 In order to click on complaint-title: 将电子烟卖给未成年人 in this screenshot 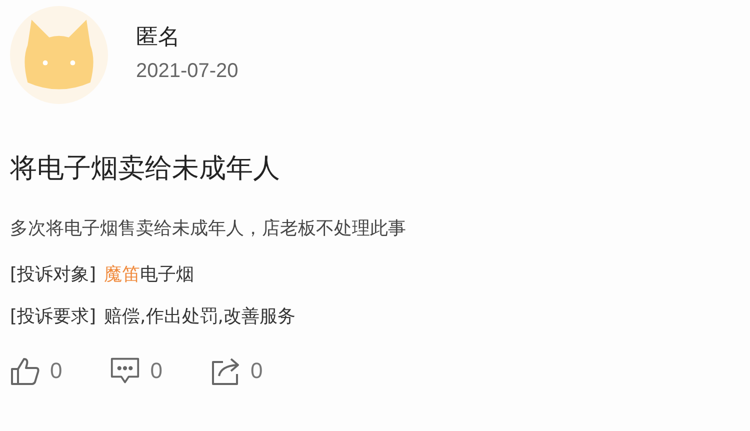, I will do `click(145, 169)`.